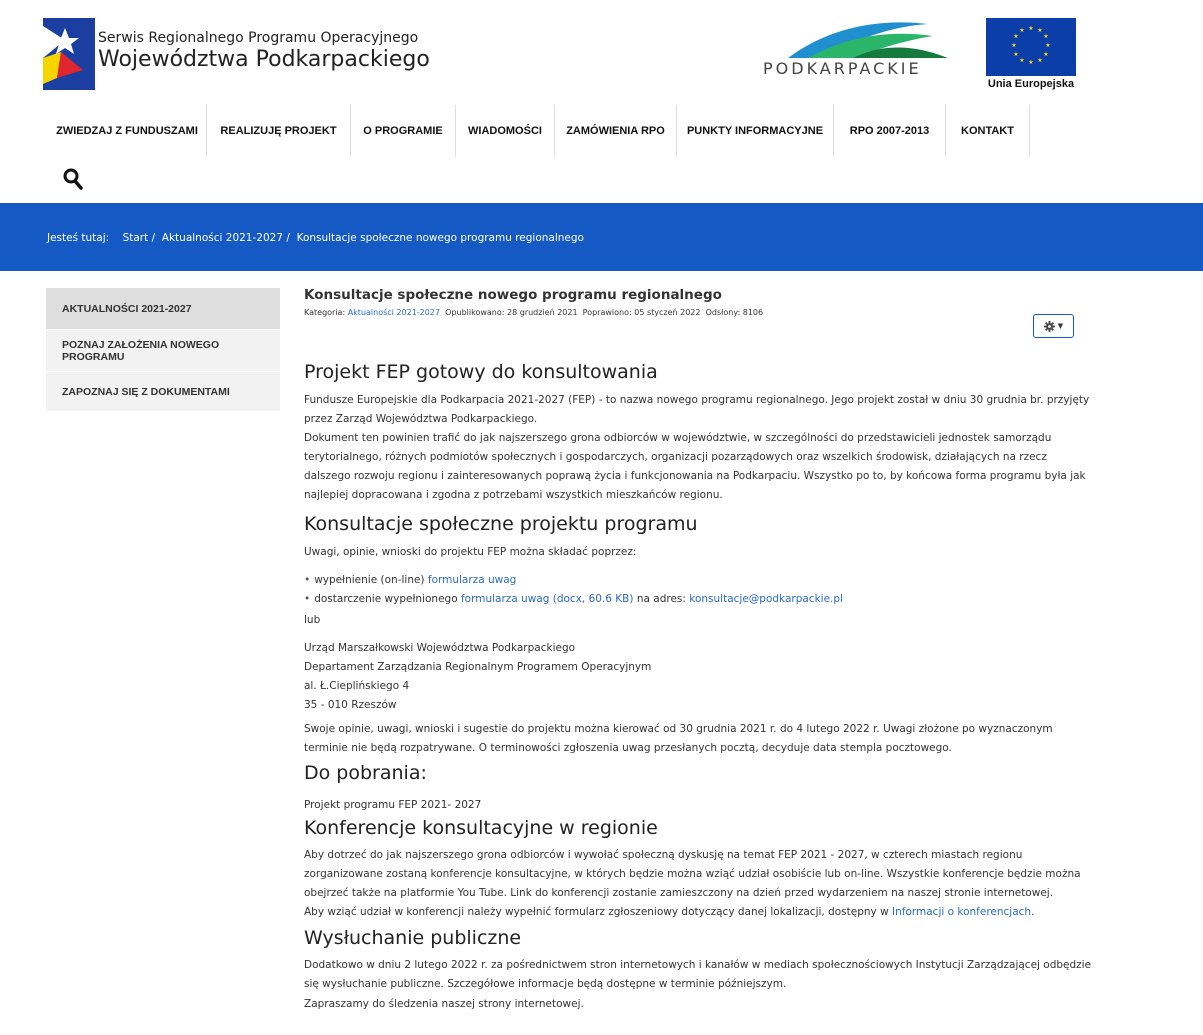 Image resolution: width=1203 pixels, height=1035 pixels. Describe the element at coordinates (481, 828) in the screenshot. I see `heading-conferences: Konferencje konsultacyjne w regionie` at that location.